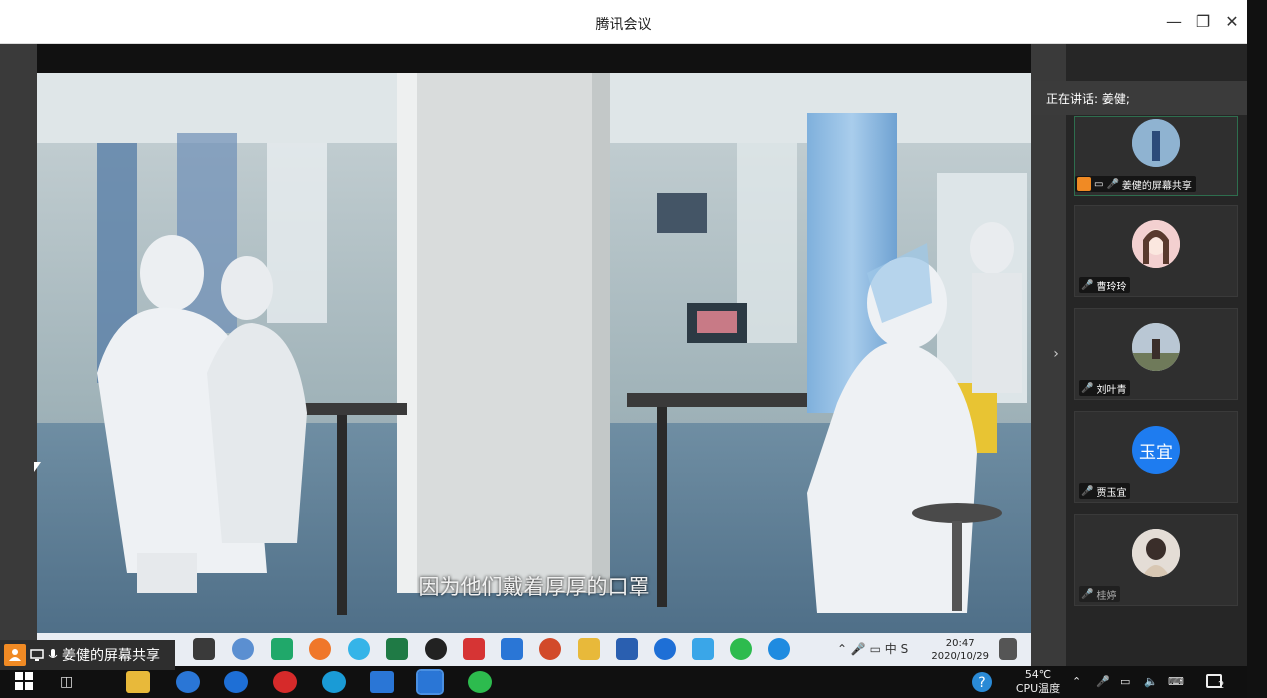 The image size is (1267, 698). Describe the element at coordinates (382, 682) in the screenshot. I see `wps-icon` at that location.